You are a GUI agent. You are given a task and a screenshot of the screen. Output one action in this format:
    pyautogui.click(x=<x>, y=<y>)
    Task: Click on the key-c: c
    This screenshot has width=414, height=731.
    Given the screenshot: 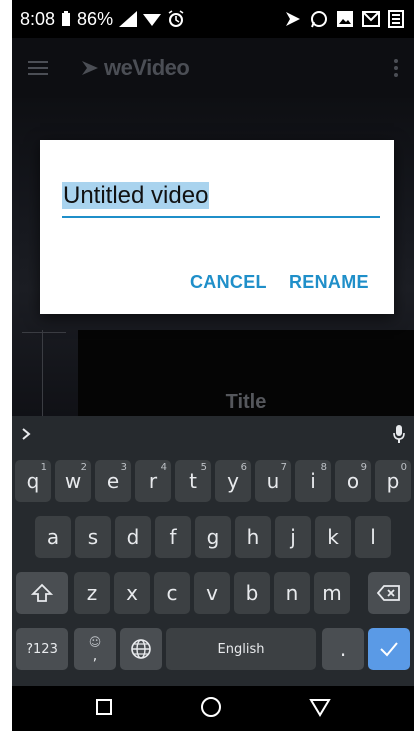 What is the action you would take?
    pyautogui.click(x=172, y=593)
    